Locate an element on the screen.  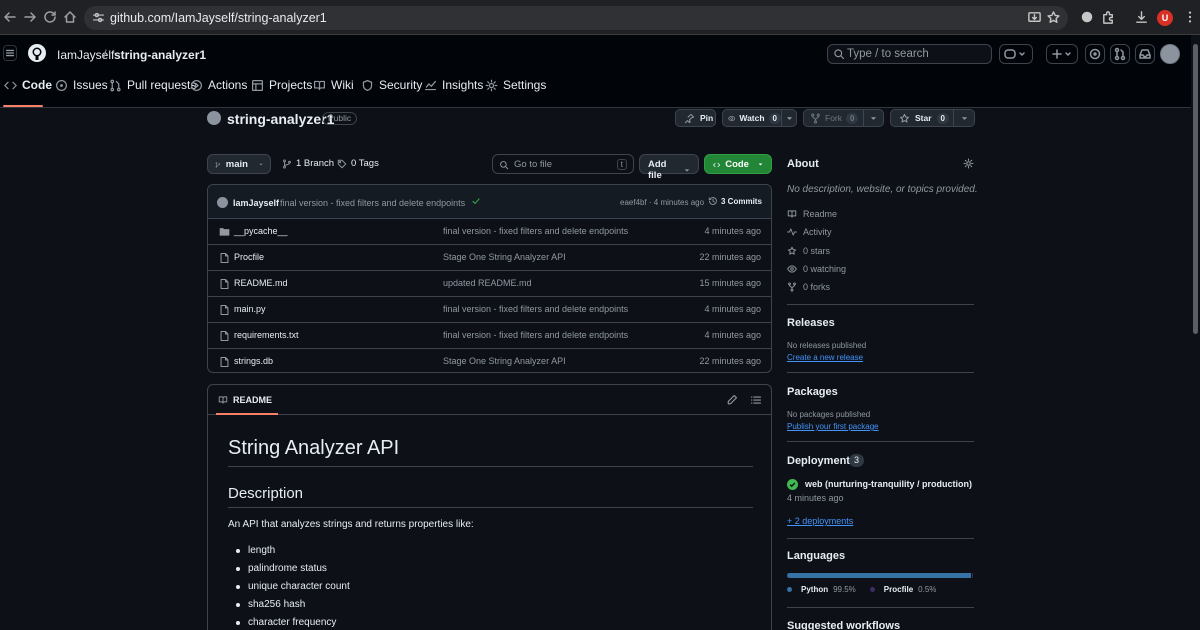
tab-issues: Issues is located at coordinates (81, 85).